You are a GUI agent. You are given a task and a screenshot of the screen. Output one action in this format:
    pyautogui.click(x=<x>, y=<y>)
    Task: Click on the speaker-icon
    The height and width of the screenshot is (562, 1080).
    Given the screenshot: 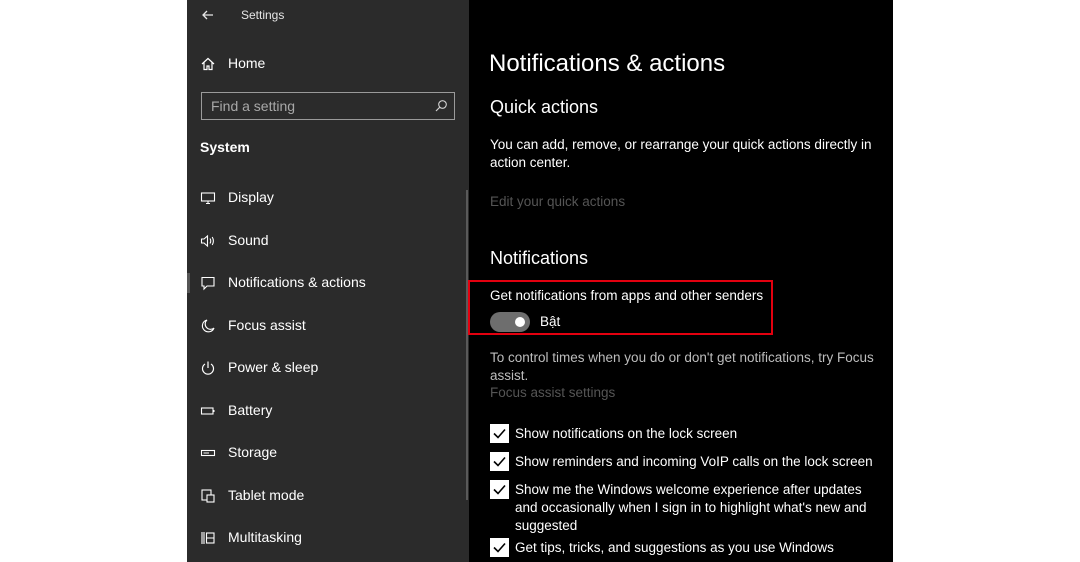 What is the action you would take?
    pyautogui.click(x=207, y=241)
    